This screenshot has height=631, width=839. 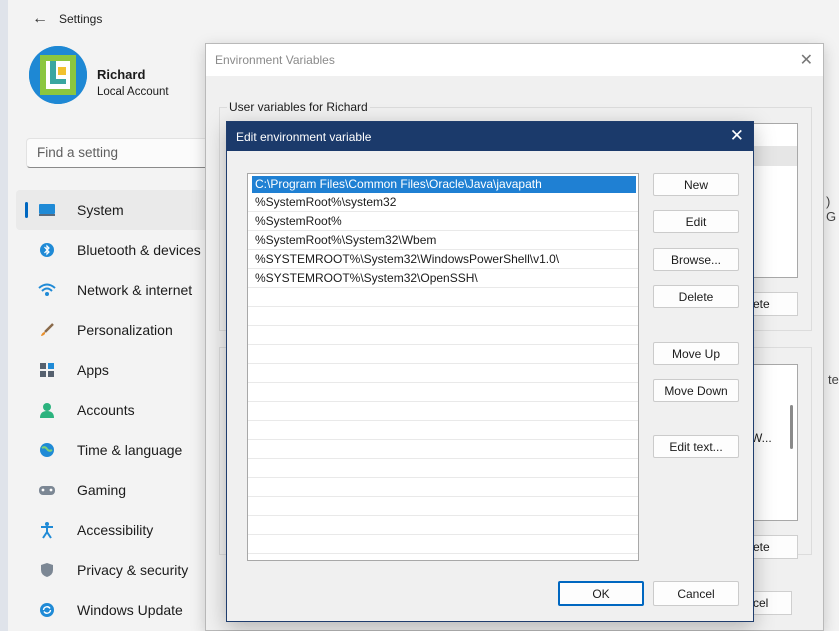 I want to click on edit-titlebar: Edit environment variable ✕, so click(x=490, y=136).